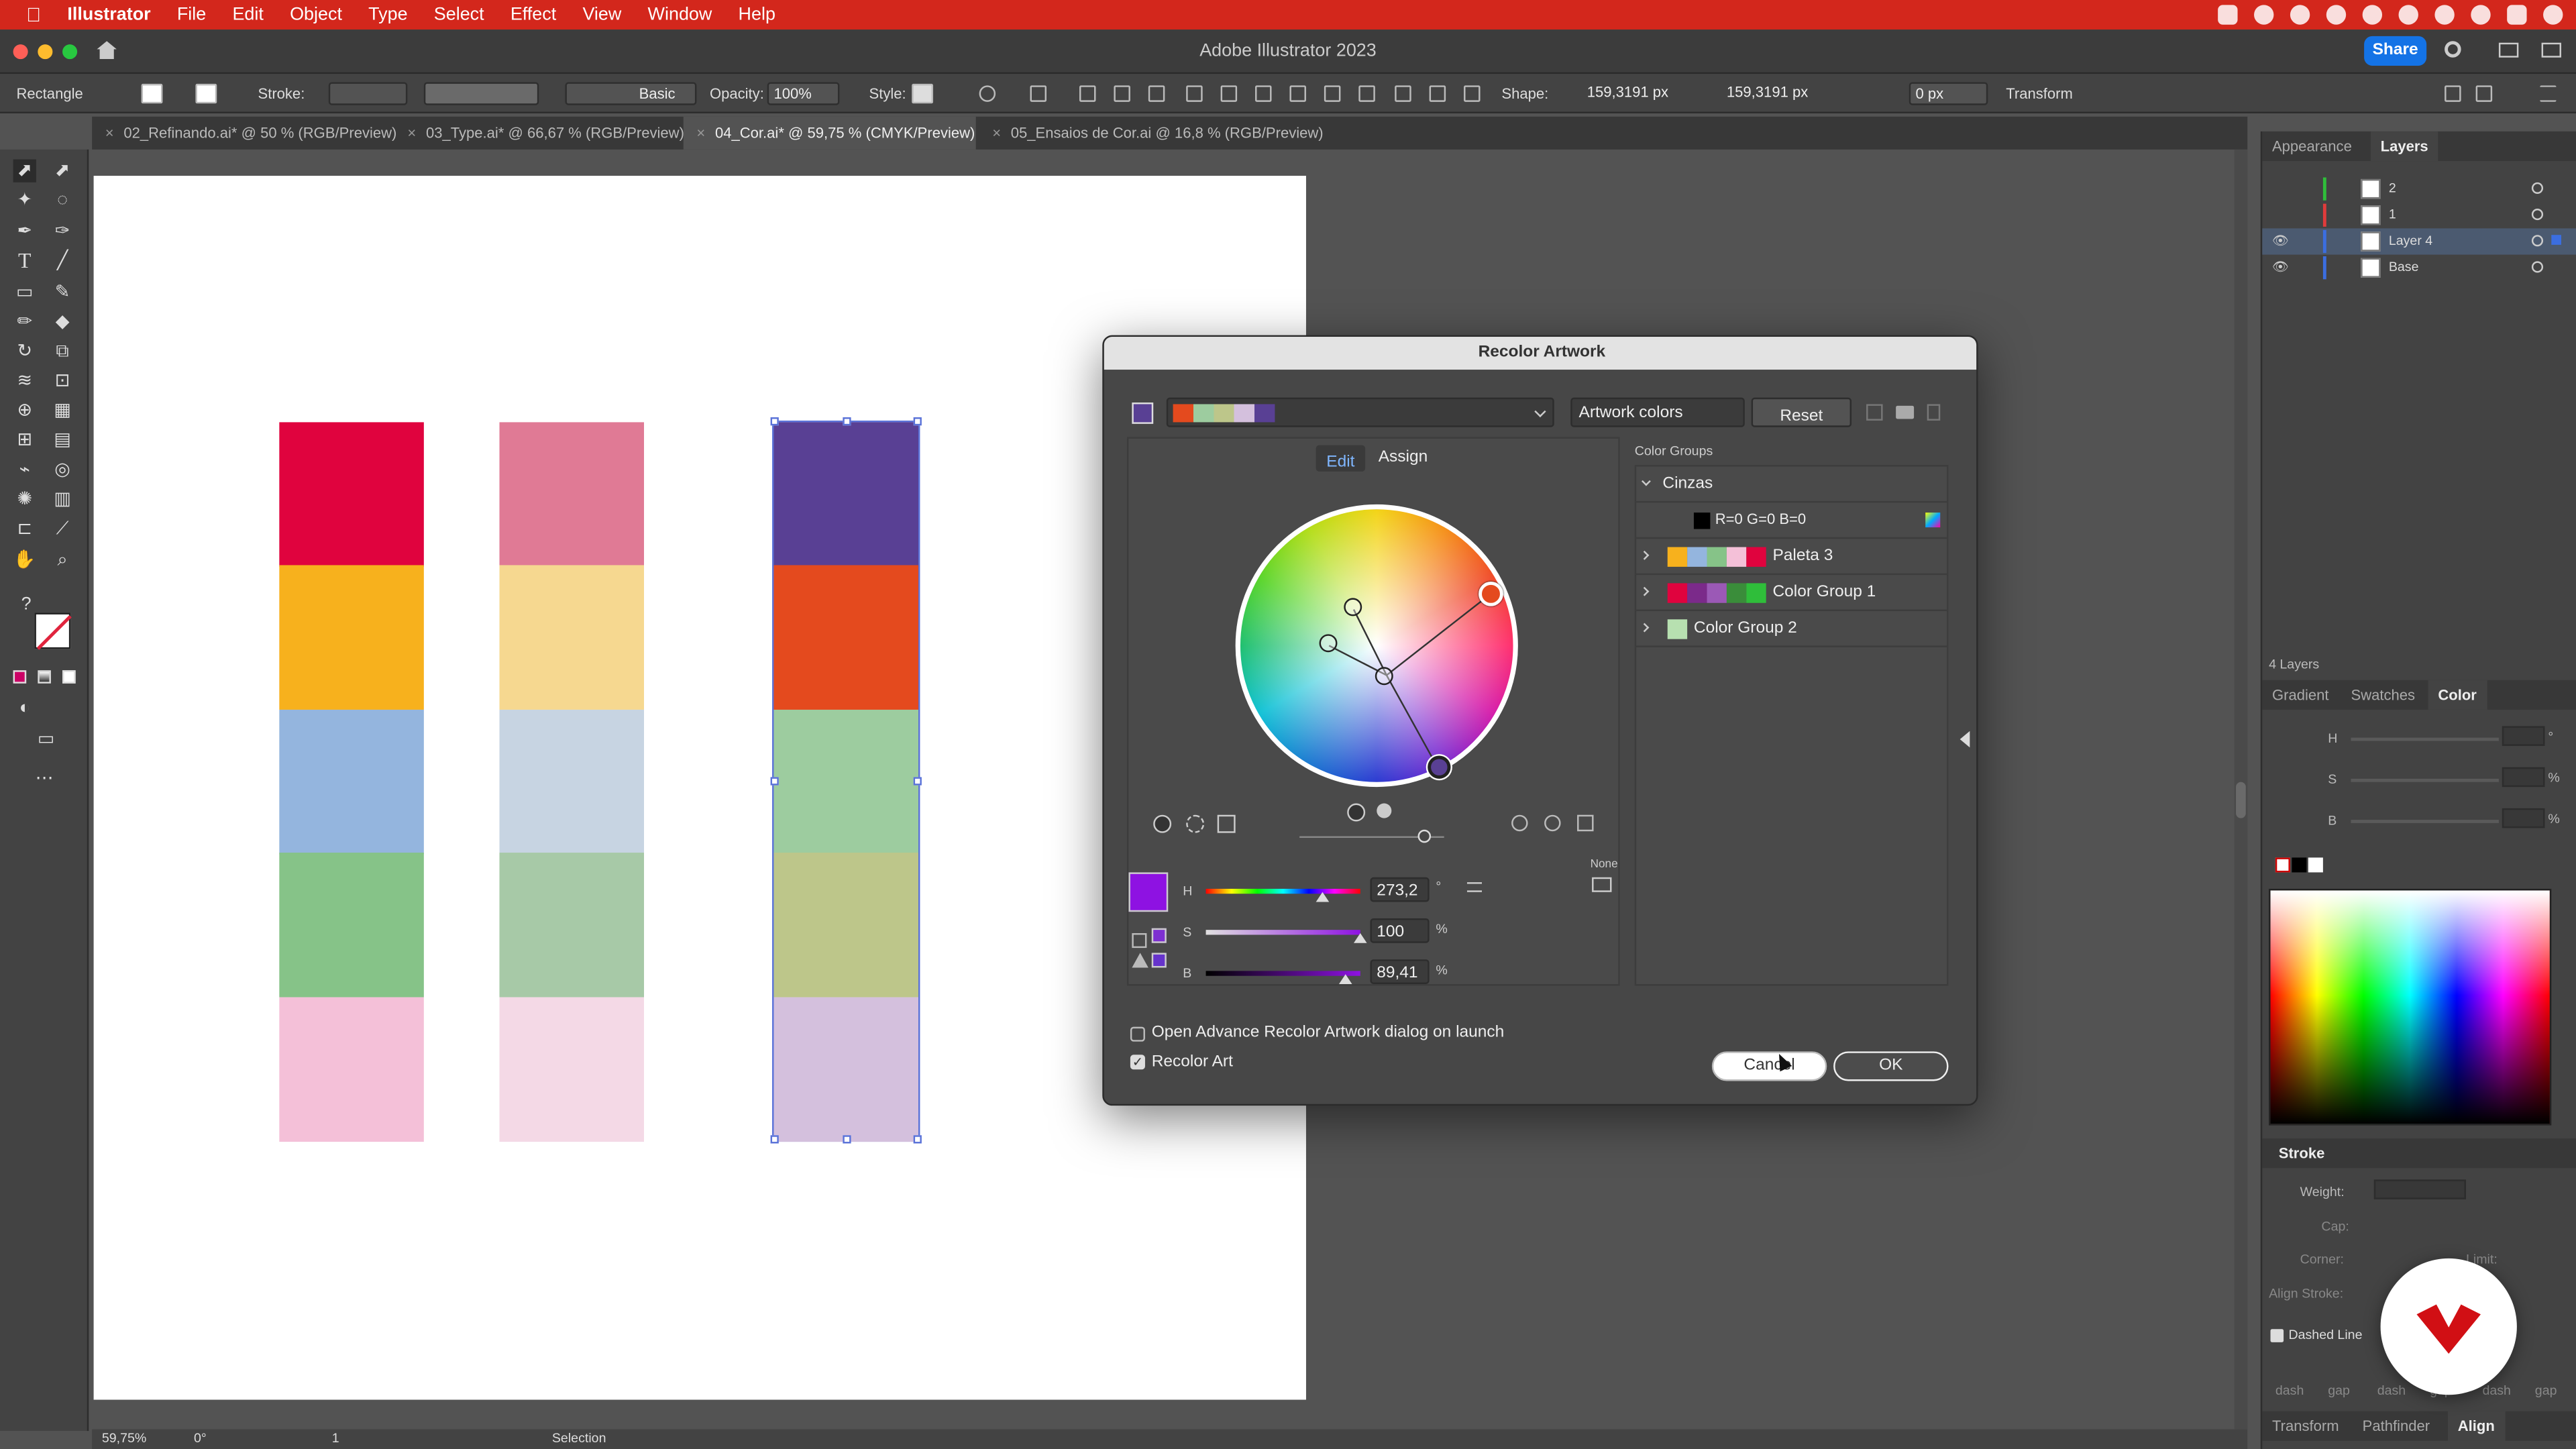 Image resolution: width=2576 pixels, height=1449 pixels. I want to click on zoom-level: 59,75%, so click(124, 1438).